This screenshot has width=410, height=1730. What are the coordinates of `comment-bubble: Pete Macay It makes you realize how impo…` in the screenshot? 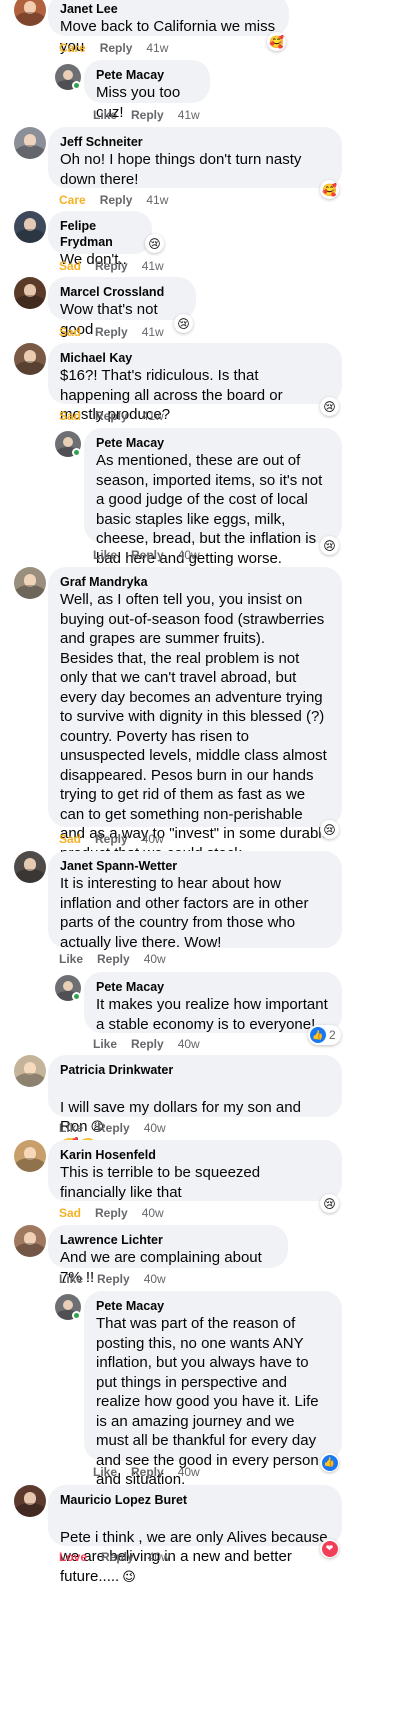 It's located at (213, 1002).